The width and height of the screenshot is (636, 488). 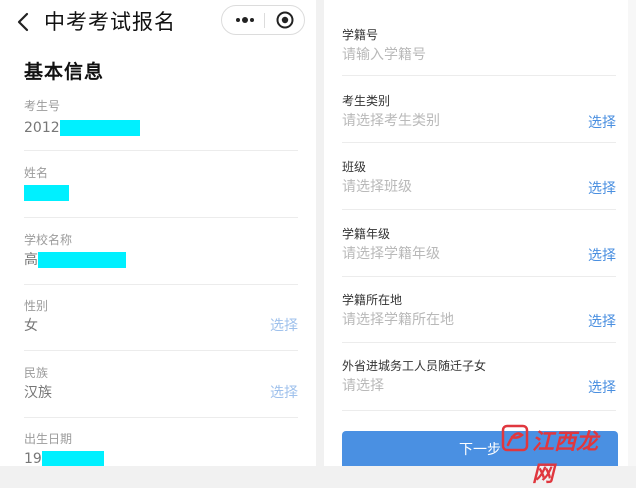 What do you see at coordinates (161, 448) in the screenshot?
I see `birth-date-field: 出生日期 19` at bounding box center [161, 448].